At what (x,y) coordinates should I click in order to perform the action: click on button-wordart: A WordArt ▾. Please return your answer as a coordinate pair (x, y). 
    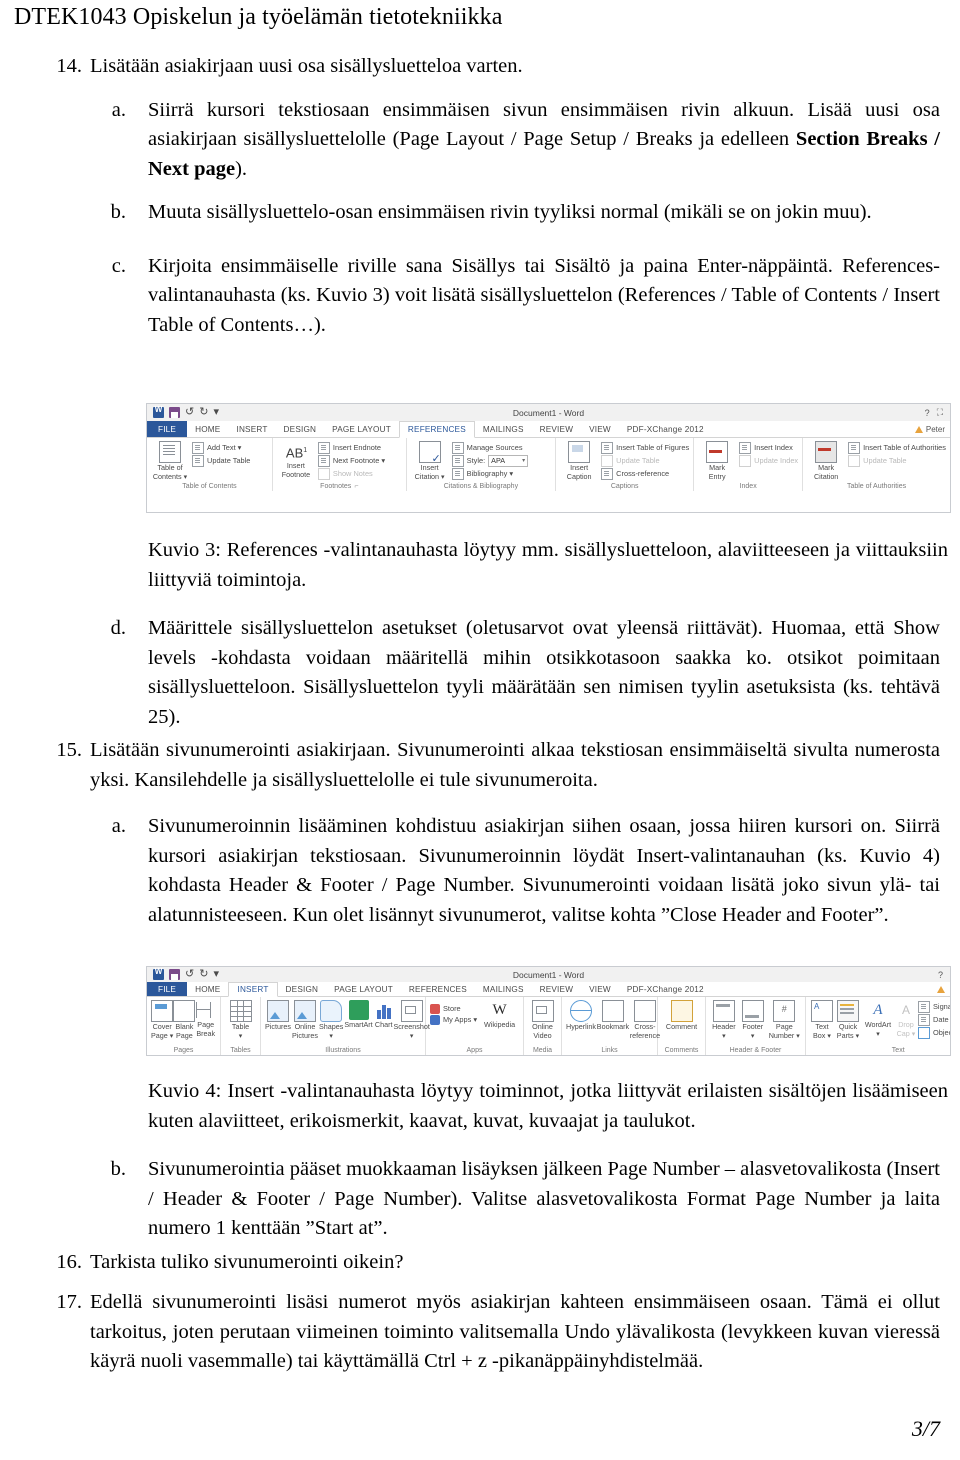
    Looking at the image, I should click on (878, 1019).